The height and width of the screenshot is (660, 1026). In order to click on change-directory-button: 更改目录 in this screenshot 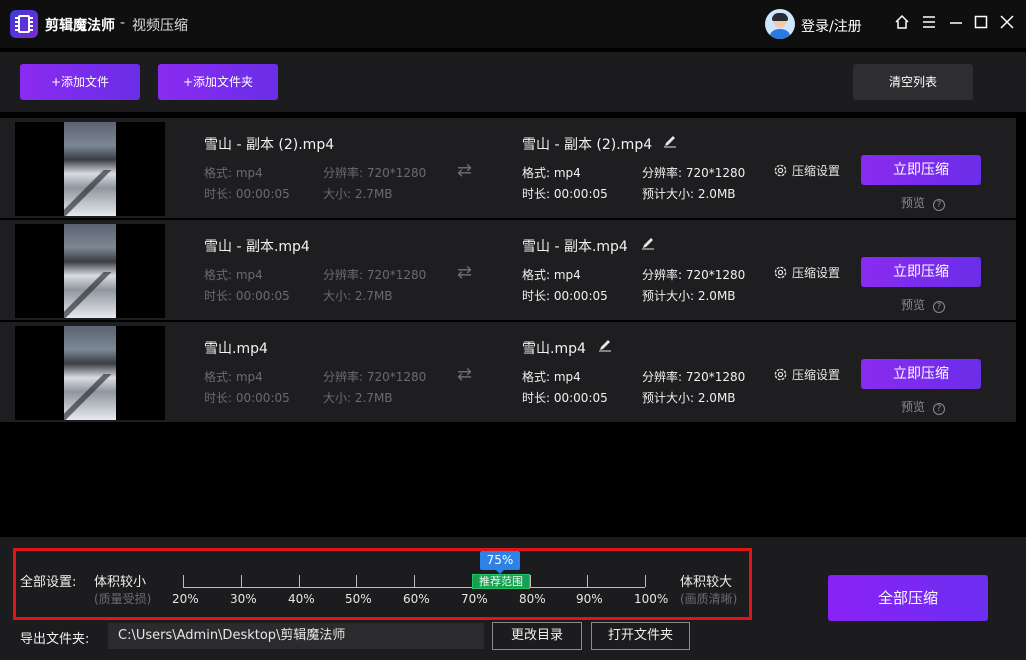, I will do `click(537, 636)`.